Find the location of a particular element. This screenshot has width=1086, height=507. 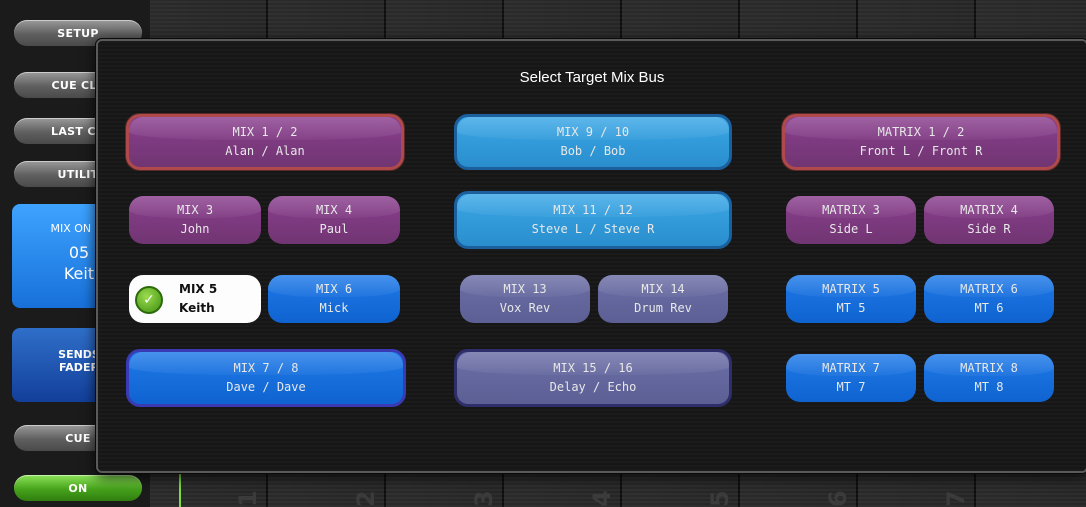

channel-number: 4 is located at coordinates (602, 498).